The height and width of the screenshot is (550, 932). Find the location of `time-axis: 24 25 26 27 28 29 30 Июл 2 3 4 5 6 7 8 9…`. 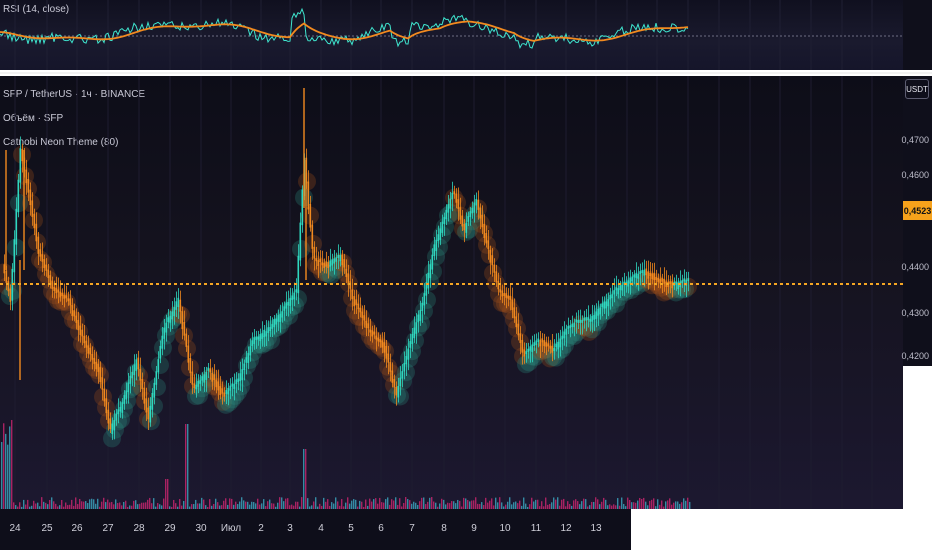

time-axis: 24 25 26 27 28 29 30 Июл 2 3 4 5 6 7 8 9… is located at coordinates (315, 529).